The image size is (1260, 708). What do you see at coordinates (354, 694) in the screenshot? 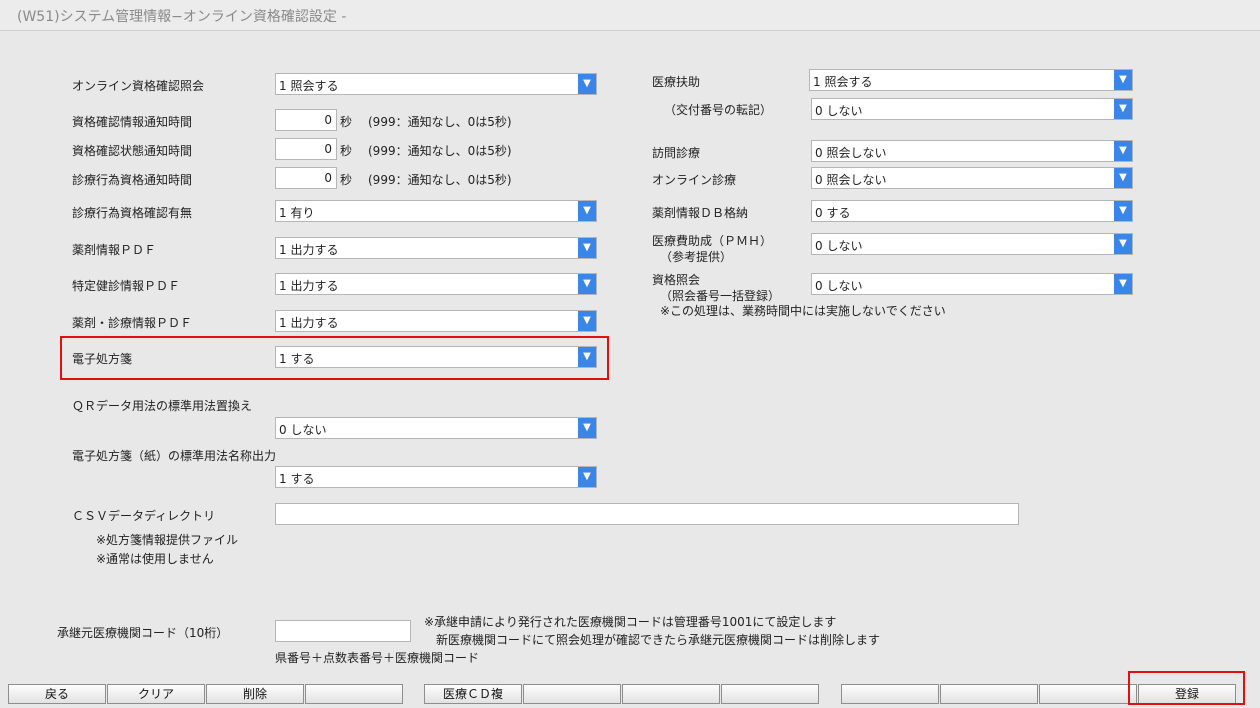
I see `f4-button` at bounding box center [354, 694].